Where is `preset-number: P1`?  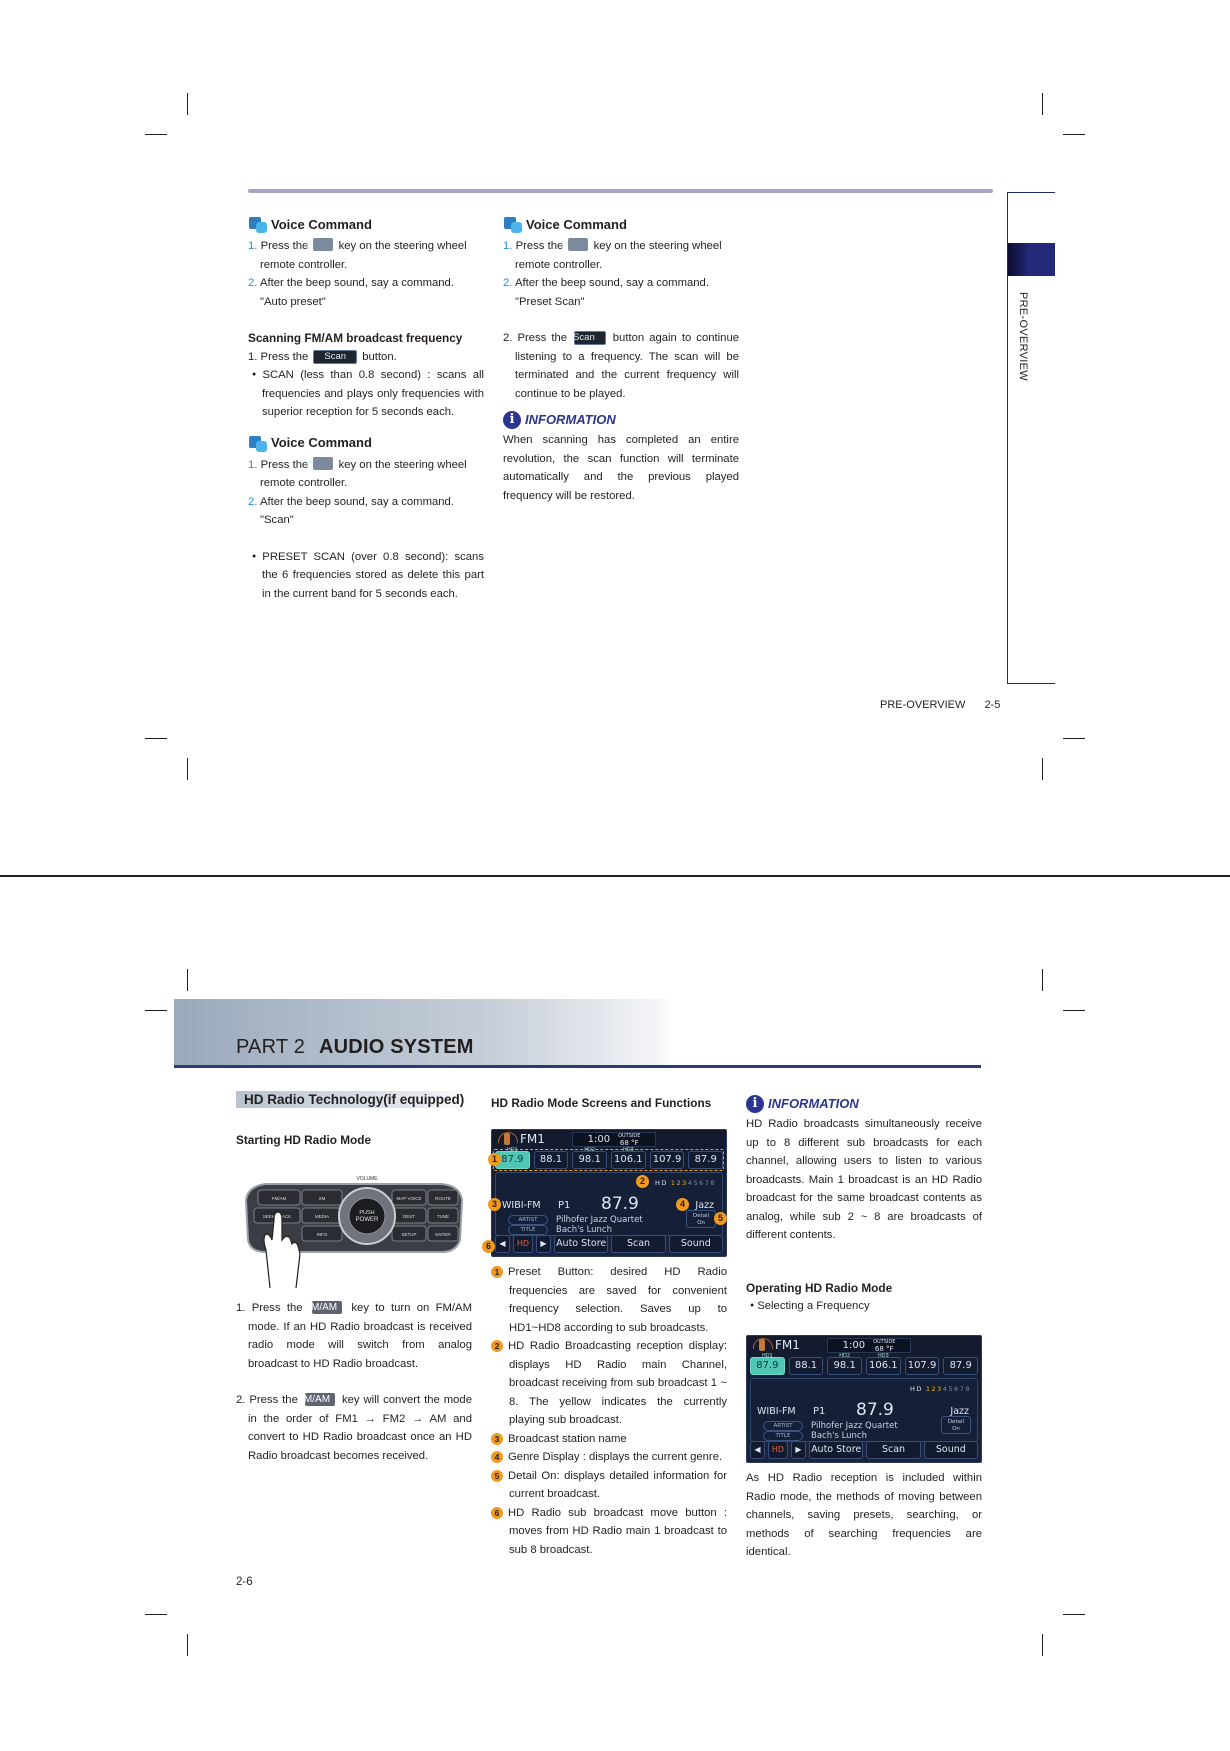
preset-number: P1 is located at coordinates (819, 1411).